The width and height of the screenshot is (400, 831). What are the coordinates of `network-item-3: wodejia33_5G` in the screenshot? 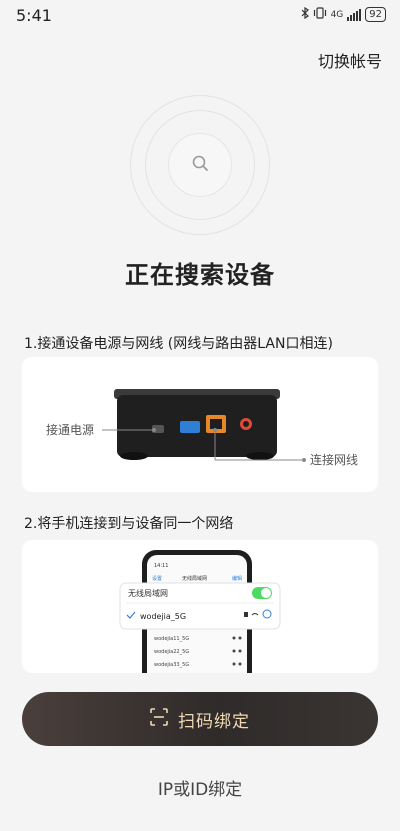 It's located at (171, 665).